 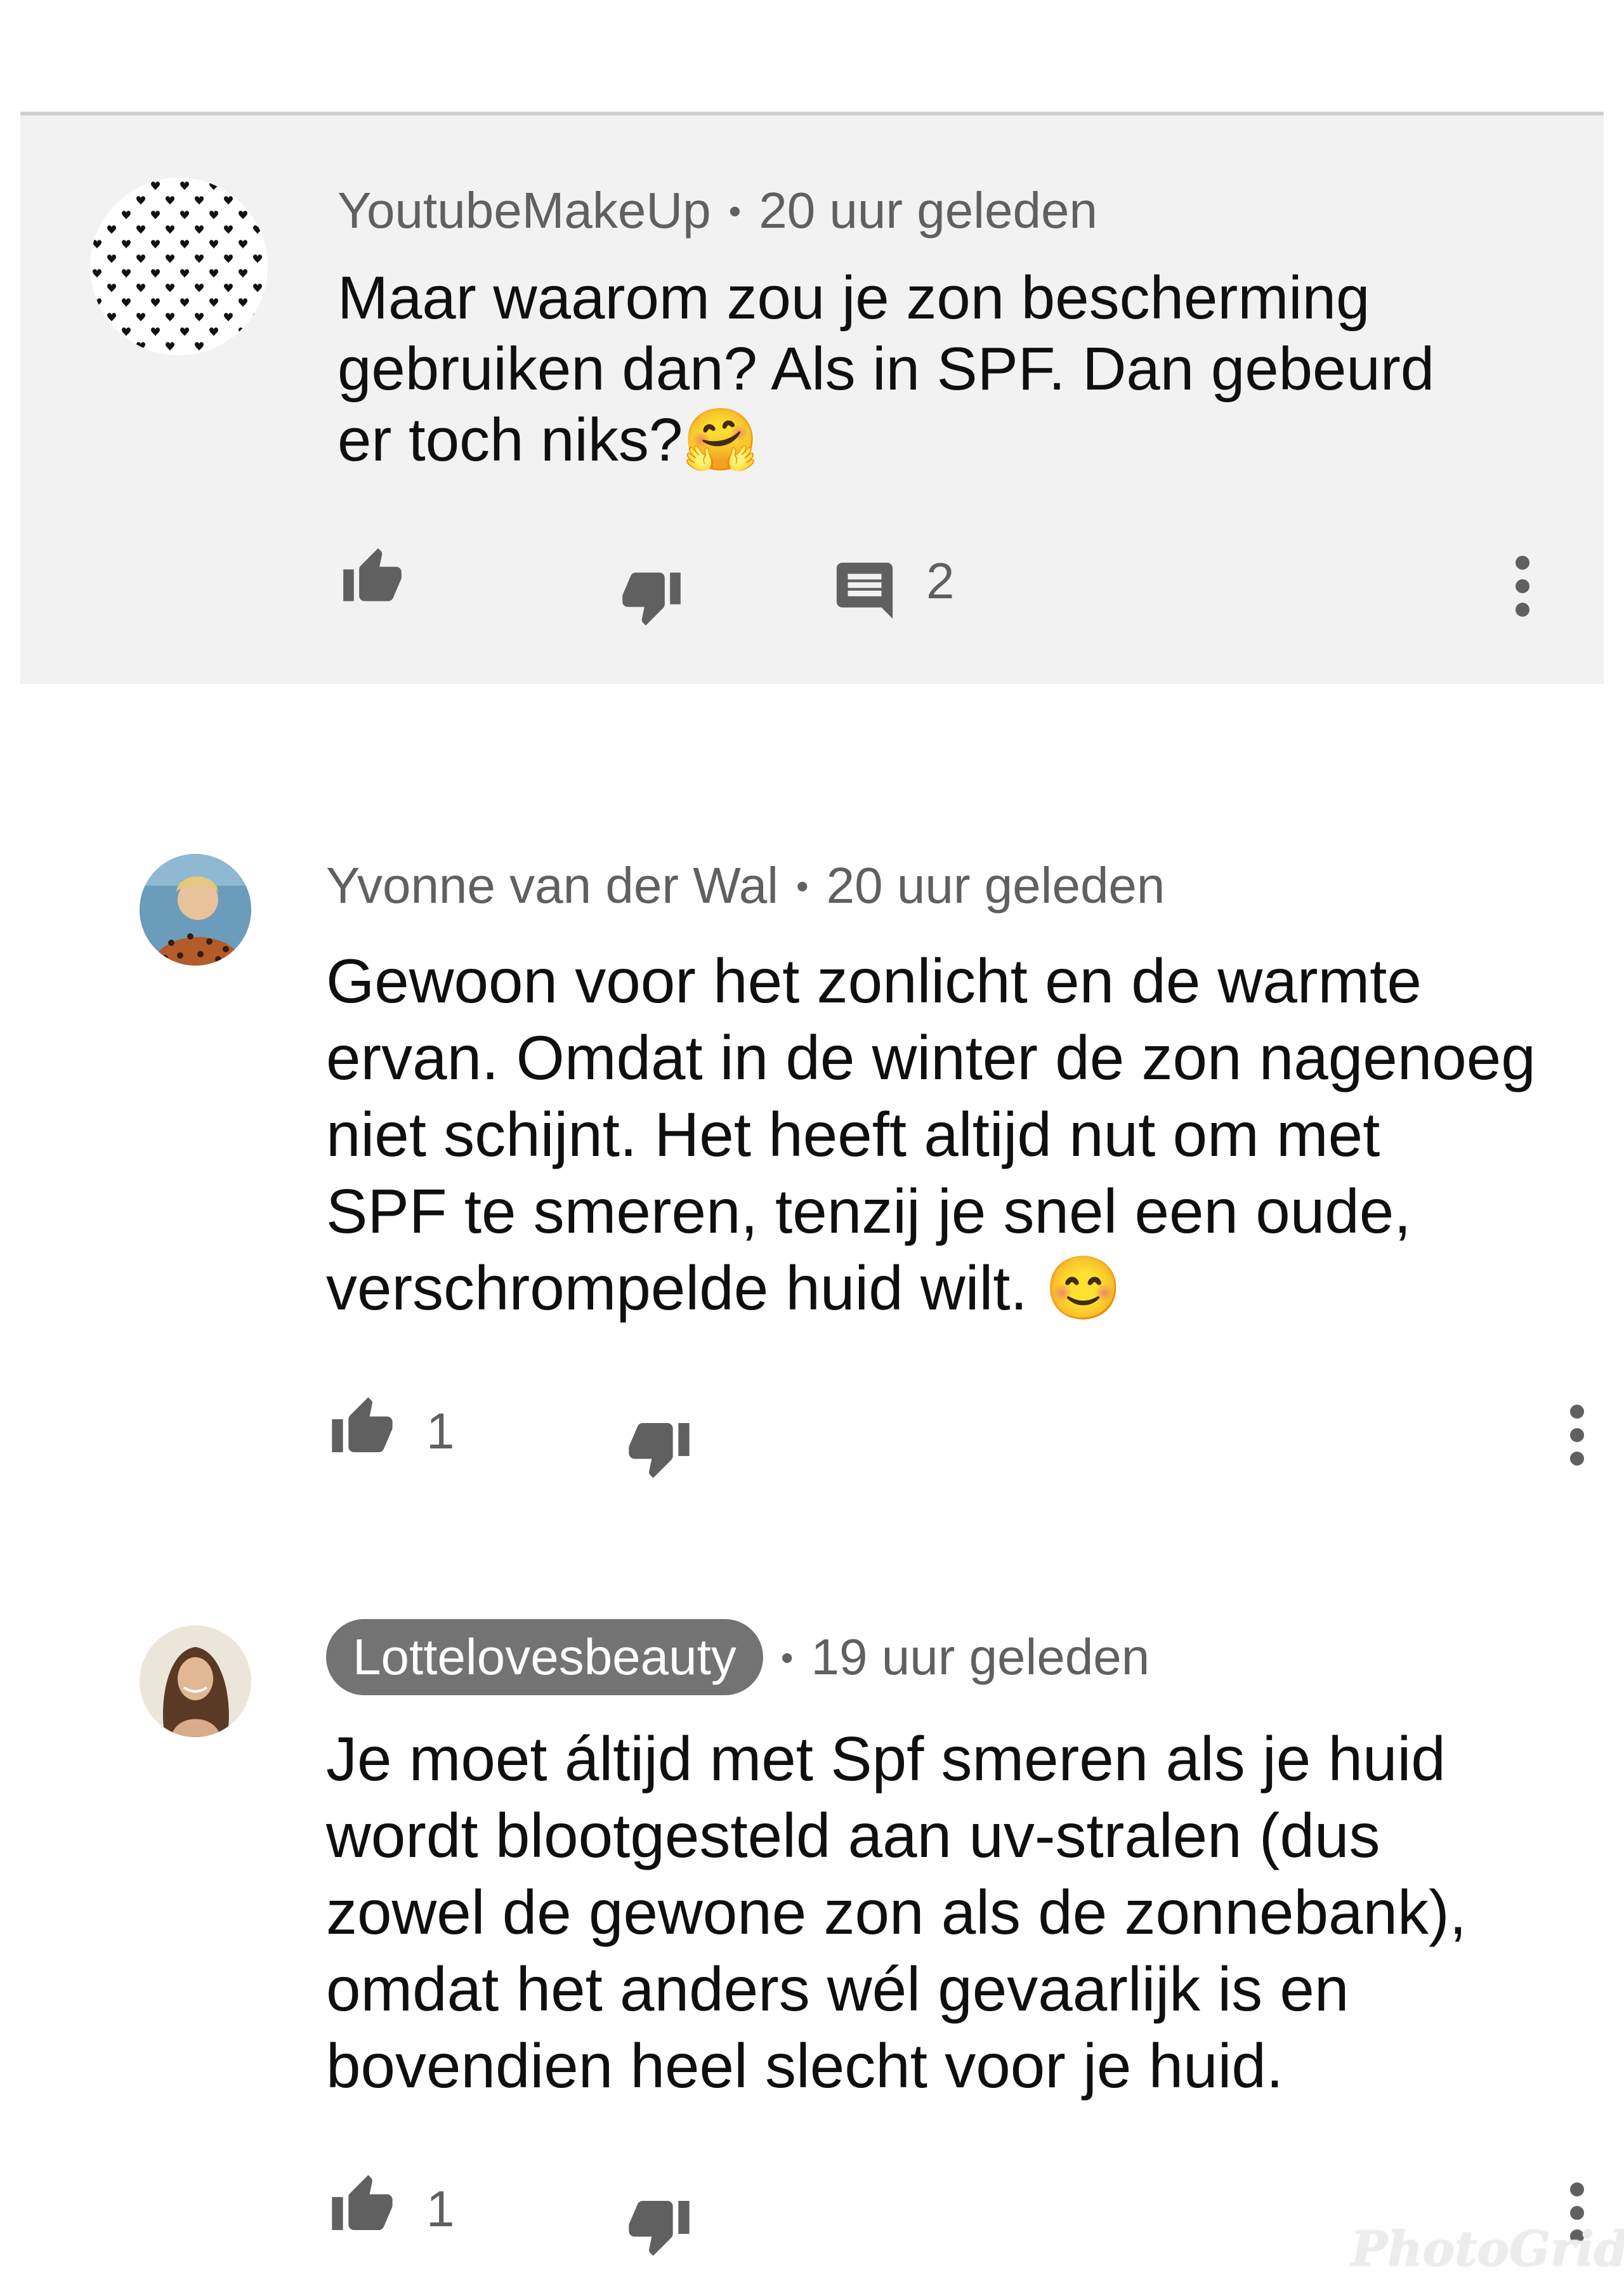 What do you see at coordinates (940, 581) in the screenshot?
I see `reply-count: 2` at bounding box center [940, 581].